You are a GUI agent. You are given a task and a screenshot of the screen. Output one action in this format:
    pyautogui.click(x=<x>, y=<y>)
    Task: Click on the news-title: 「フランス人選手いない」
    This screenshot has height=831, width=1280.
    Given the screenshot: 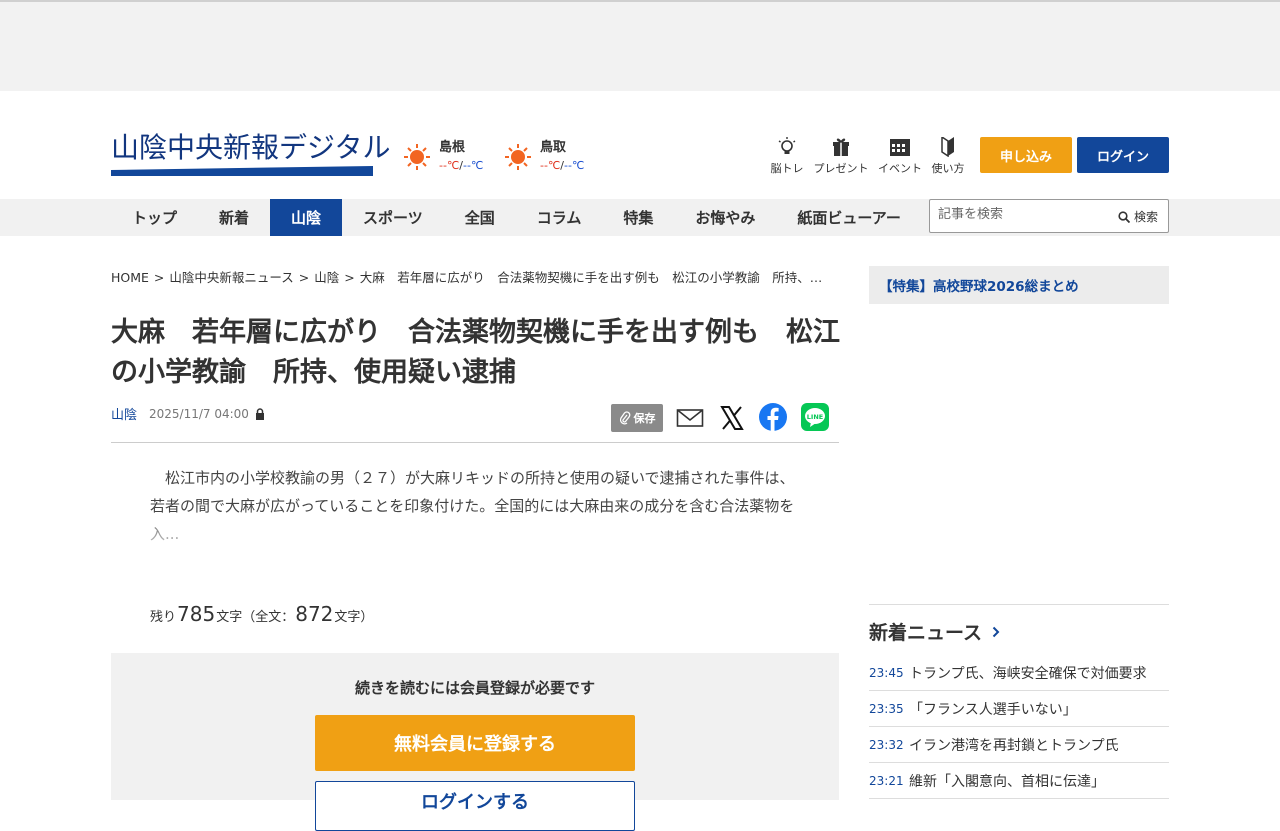 What is the action you would take?
    pyautogui.click(x=993, y=709)
    